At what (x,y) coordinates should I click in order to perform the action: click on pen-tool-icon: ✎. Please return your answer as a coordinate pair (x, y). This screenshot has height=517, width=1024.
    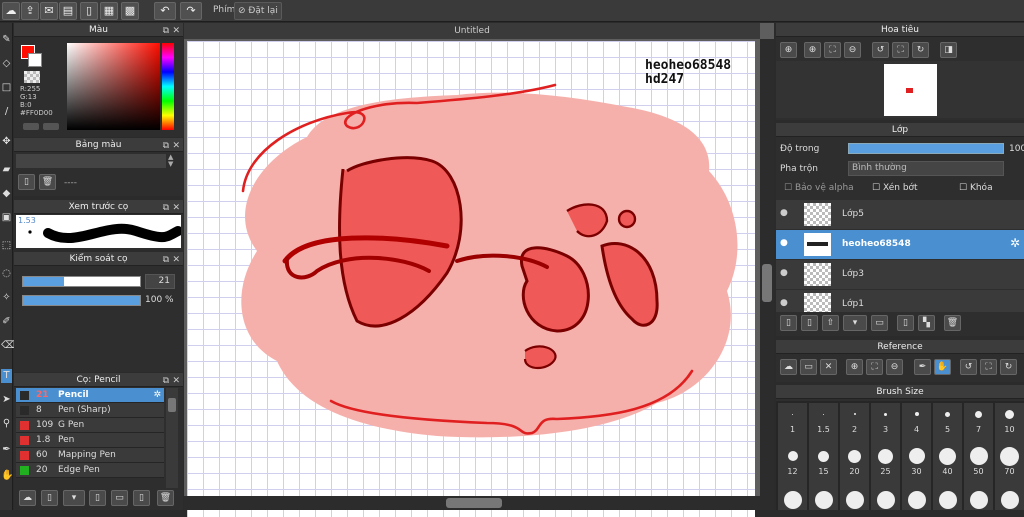
    Looking at the image, I should click on (6, 40).